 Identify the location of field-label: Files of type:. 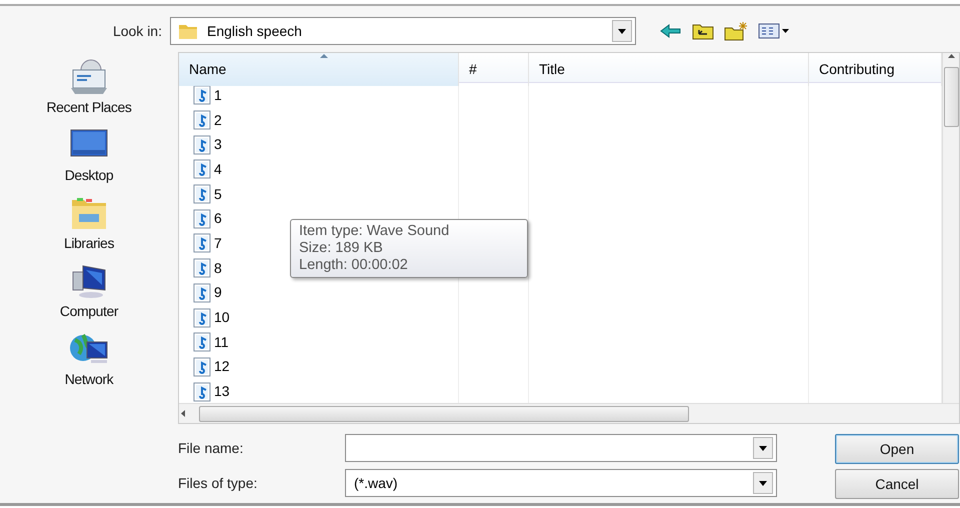
(218, 483).